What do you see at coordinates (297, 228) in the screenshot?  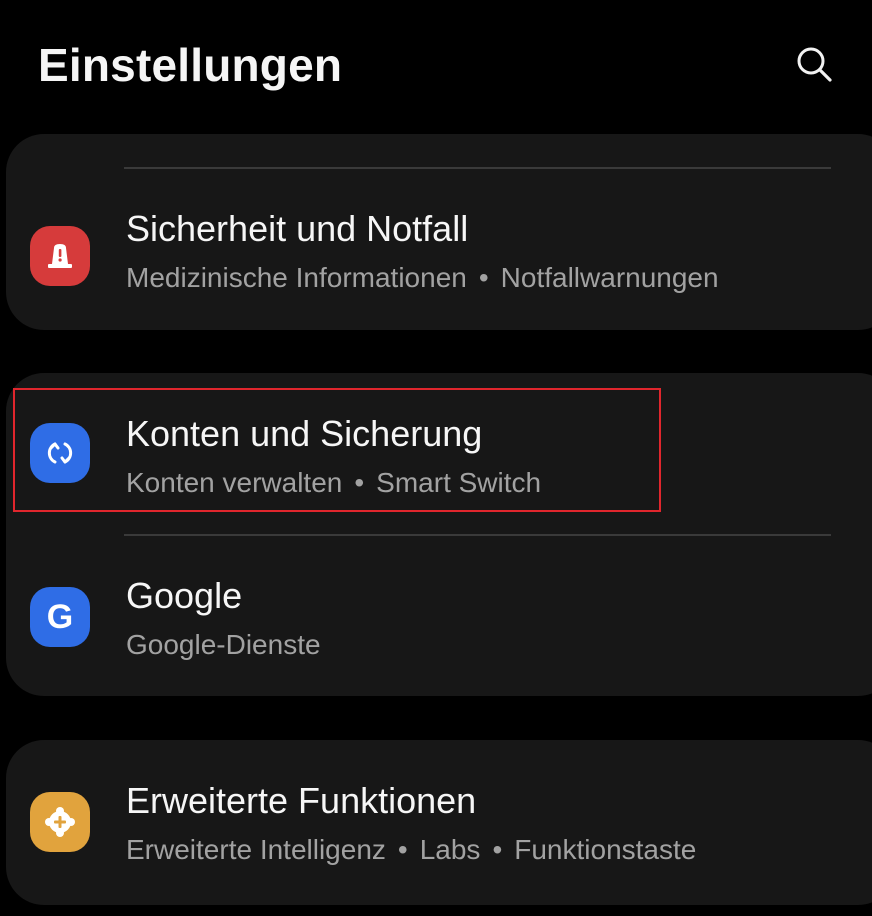 I see `item-title: Sicherheit und Notfall` at bounding box center [297, 228].